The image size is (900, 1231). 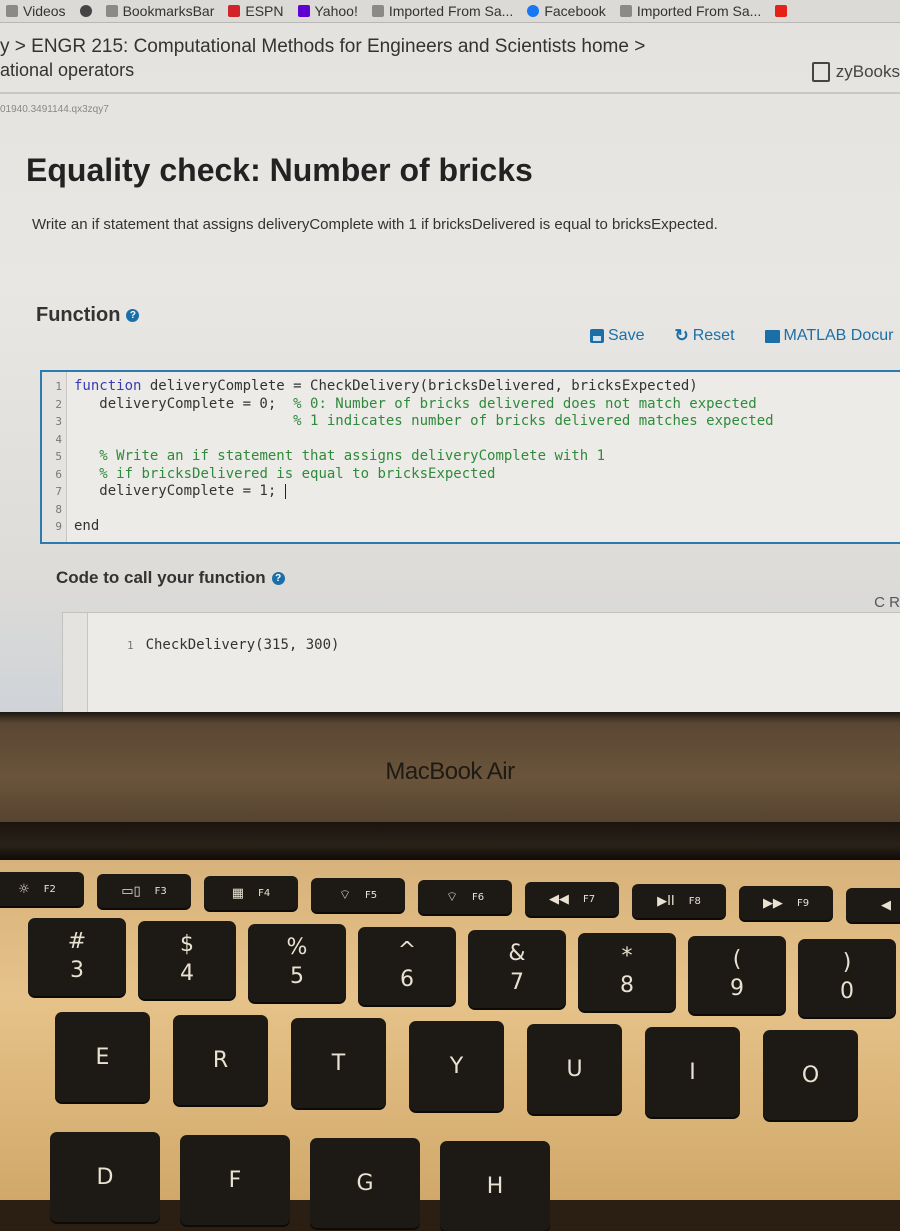 What do you see at coordinates (336, 11) in the screenshot?
I see `bookmark-label: Yahoo!` at bounding box center [336, 11].